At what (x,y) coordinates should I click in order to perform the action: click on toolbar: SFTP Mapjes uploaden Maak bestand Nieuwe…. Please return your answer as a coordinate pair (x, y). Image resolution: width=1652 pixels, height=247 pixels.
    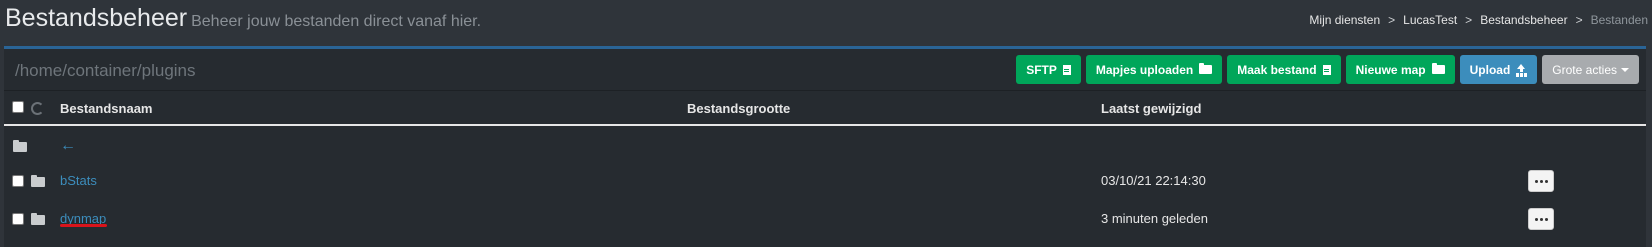
    Looking at the image, I should click on (1327, 69).